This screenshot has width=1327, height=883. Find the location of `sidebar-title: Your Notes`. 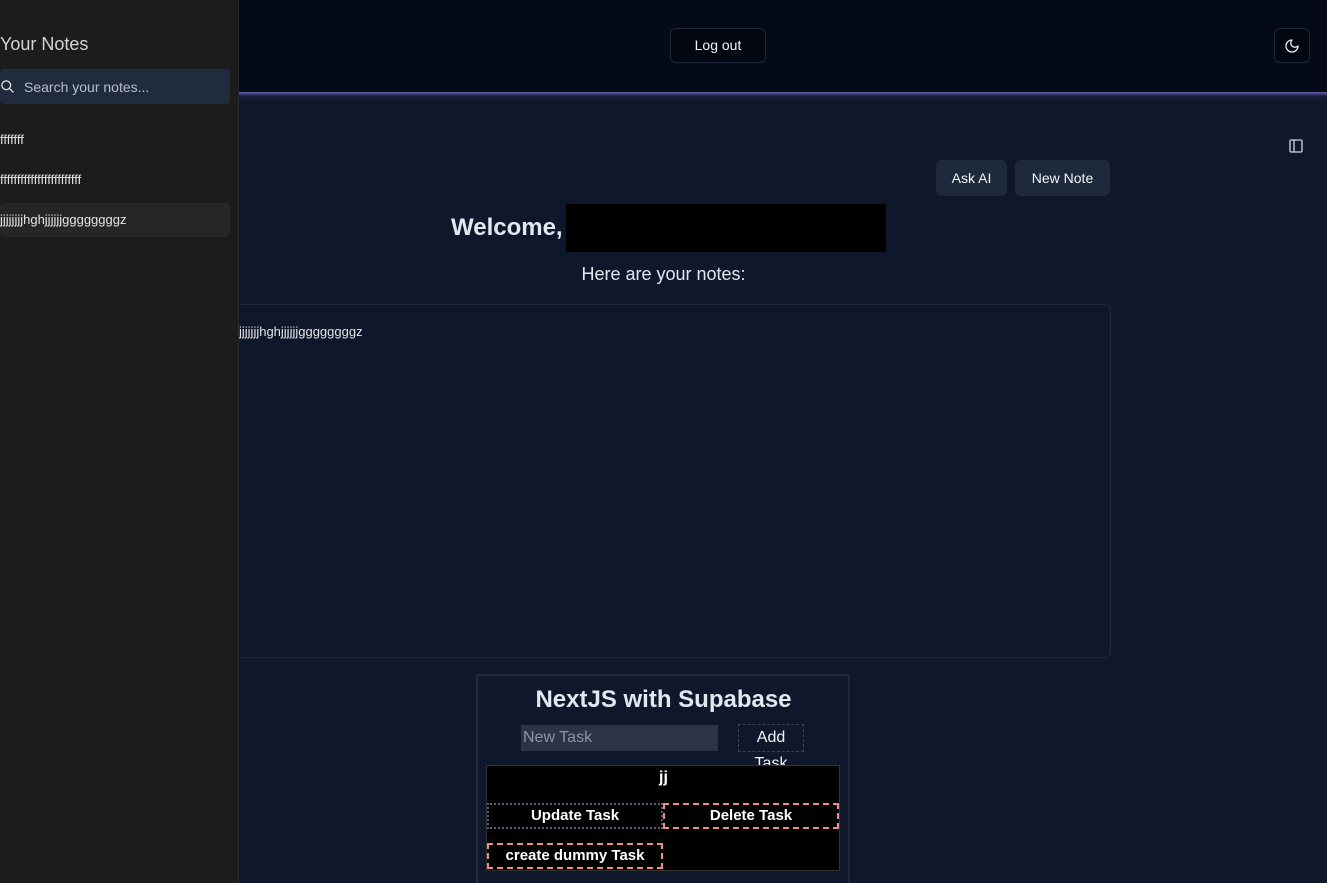

sidebar-title: Your Notes is located at coordinates (44, 44).